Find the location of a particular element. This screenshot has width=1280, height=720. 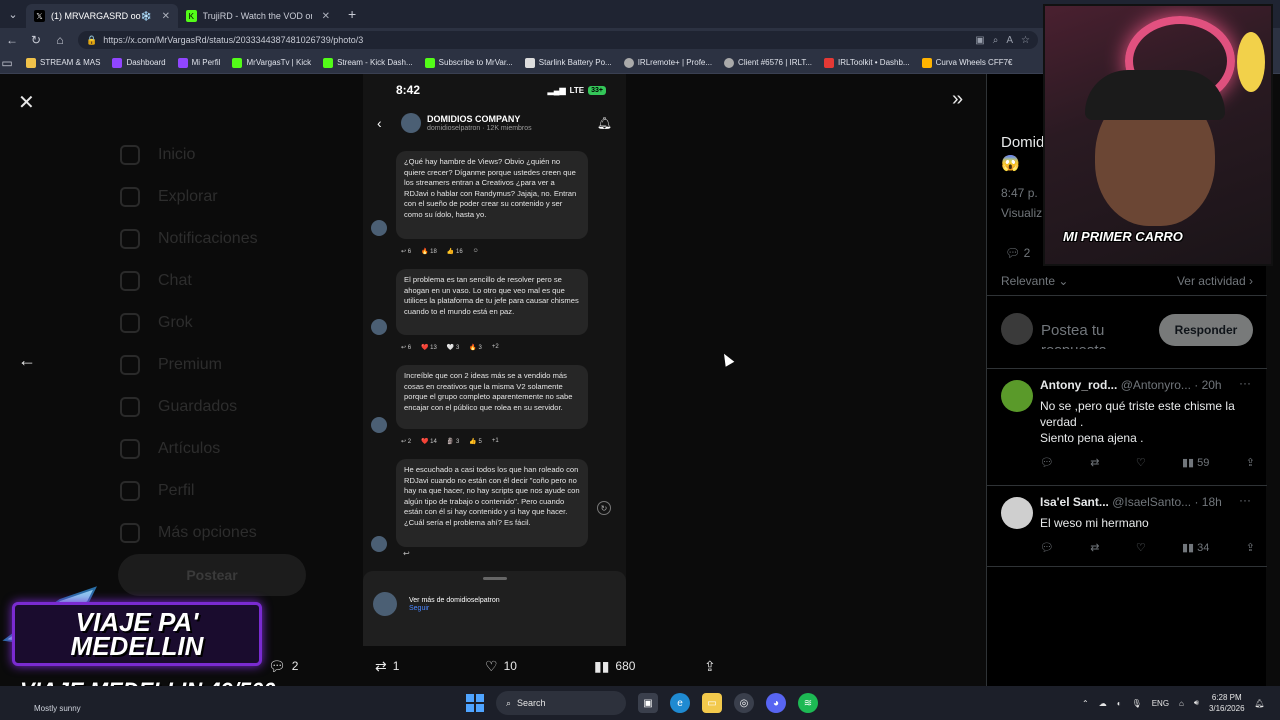

nav-item-more: Más opciones is located at coordinates (189, 533).